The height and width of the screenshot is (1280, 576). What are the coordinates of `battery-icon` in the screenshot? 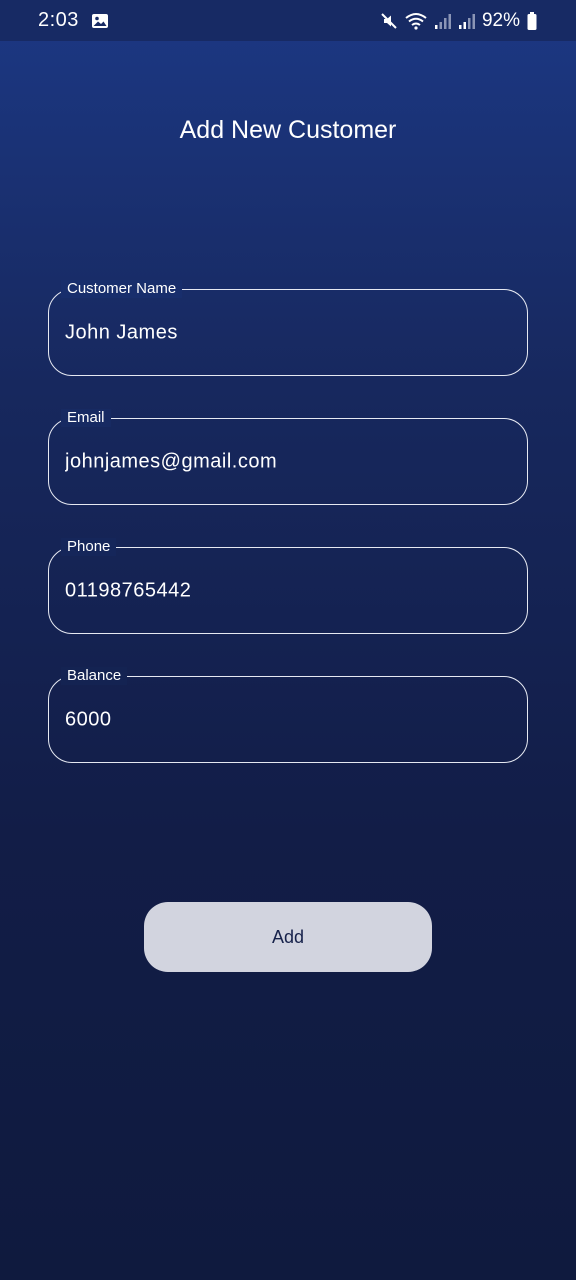 It's located at (532, 21).